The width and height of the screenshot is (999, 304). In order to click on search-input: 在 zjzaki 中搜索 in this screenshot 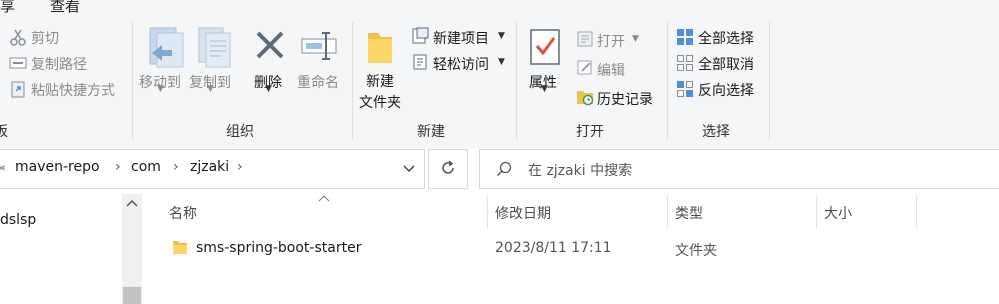, I will do `click(580, 170)`.